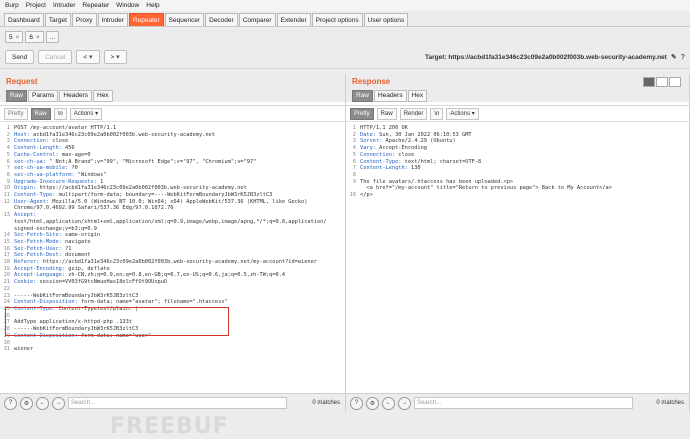 The height and width of the screenshot is (439, 690). What do you see at coordinates (184, 19) in the screenshot?
I see `tab-sequencer: Sequencer` at bounding box center [184, 19].